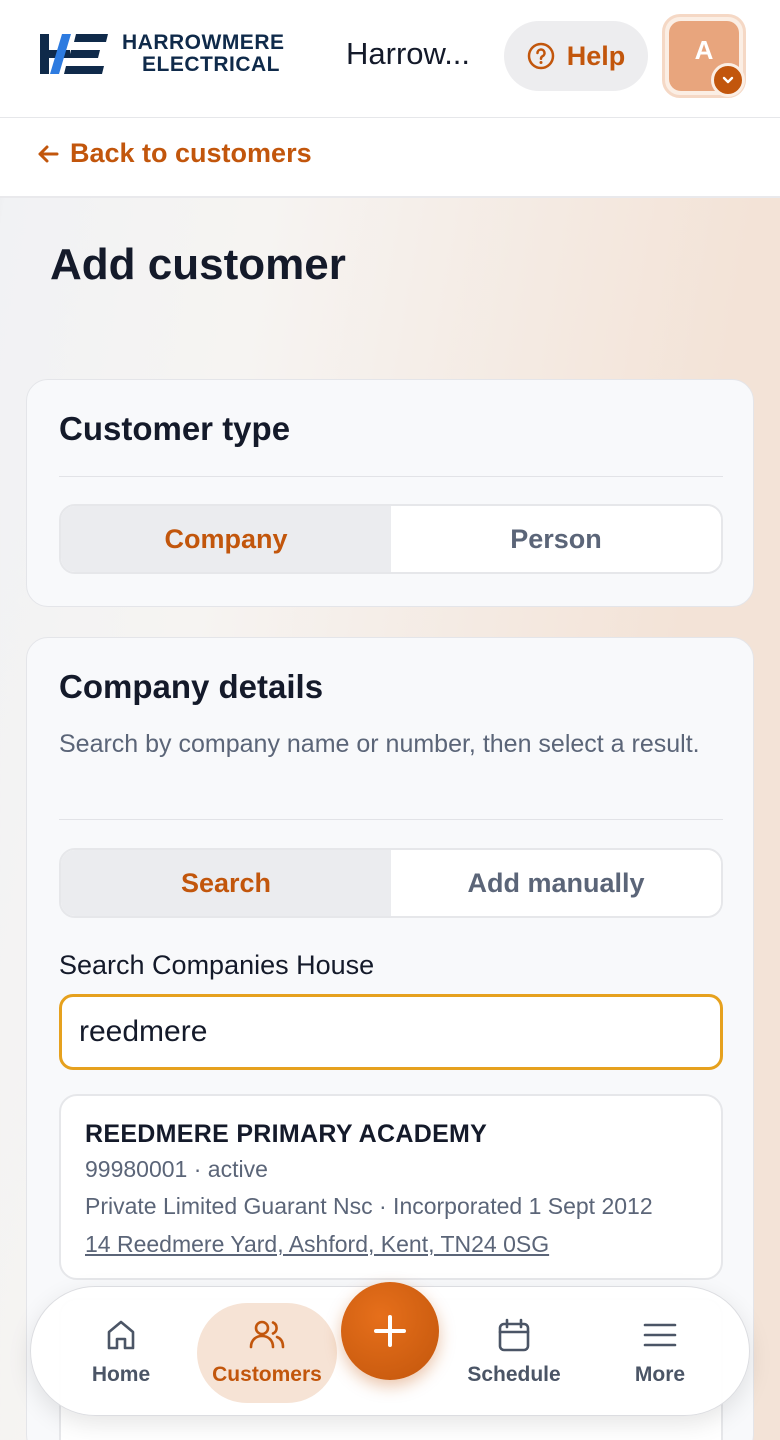  Describe the element at coordinates (390, 158) in the screenshot. I see `breadcrumb-bar: Back to customers` at that location.